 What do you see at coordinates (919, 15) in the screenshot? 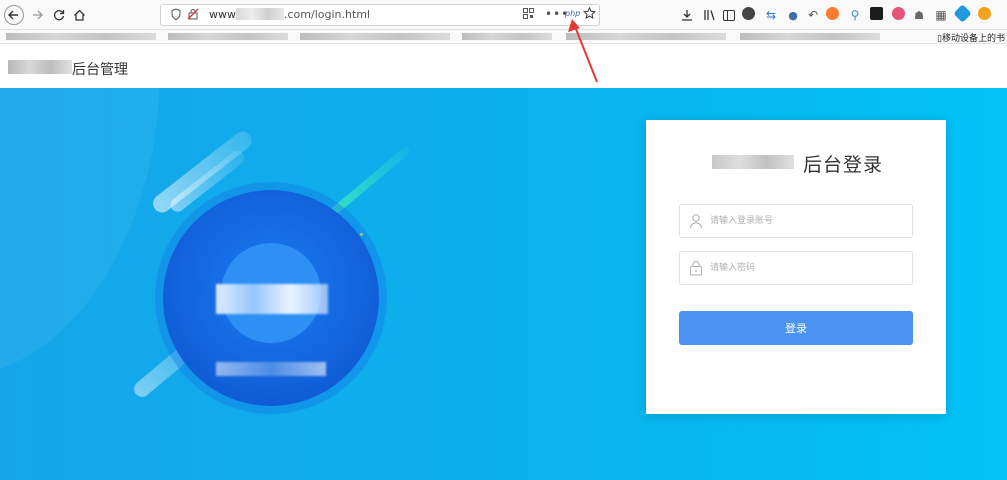
I see `users-extension-icon: ☗` at bounding box center [919, 15].